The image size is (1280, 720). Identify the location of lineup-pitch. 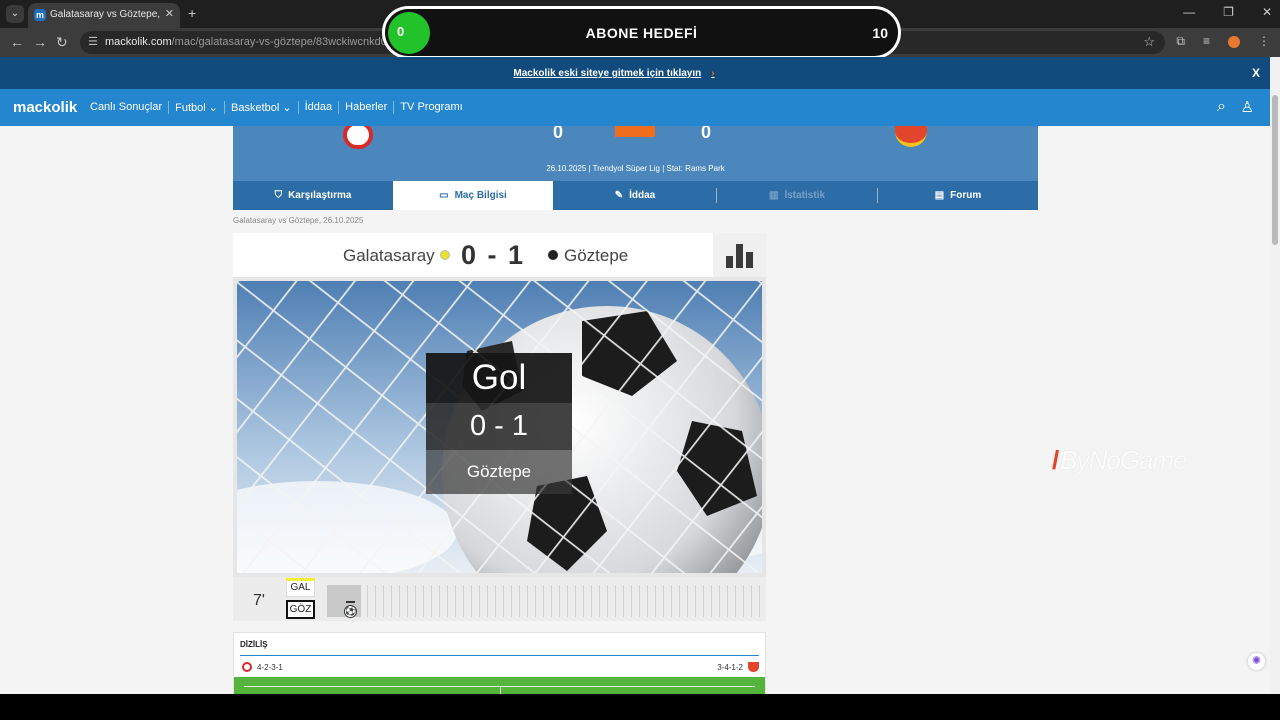
(499, 685).